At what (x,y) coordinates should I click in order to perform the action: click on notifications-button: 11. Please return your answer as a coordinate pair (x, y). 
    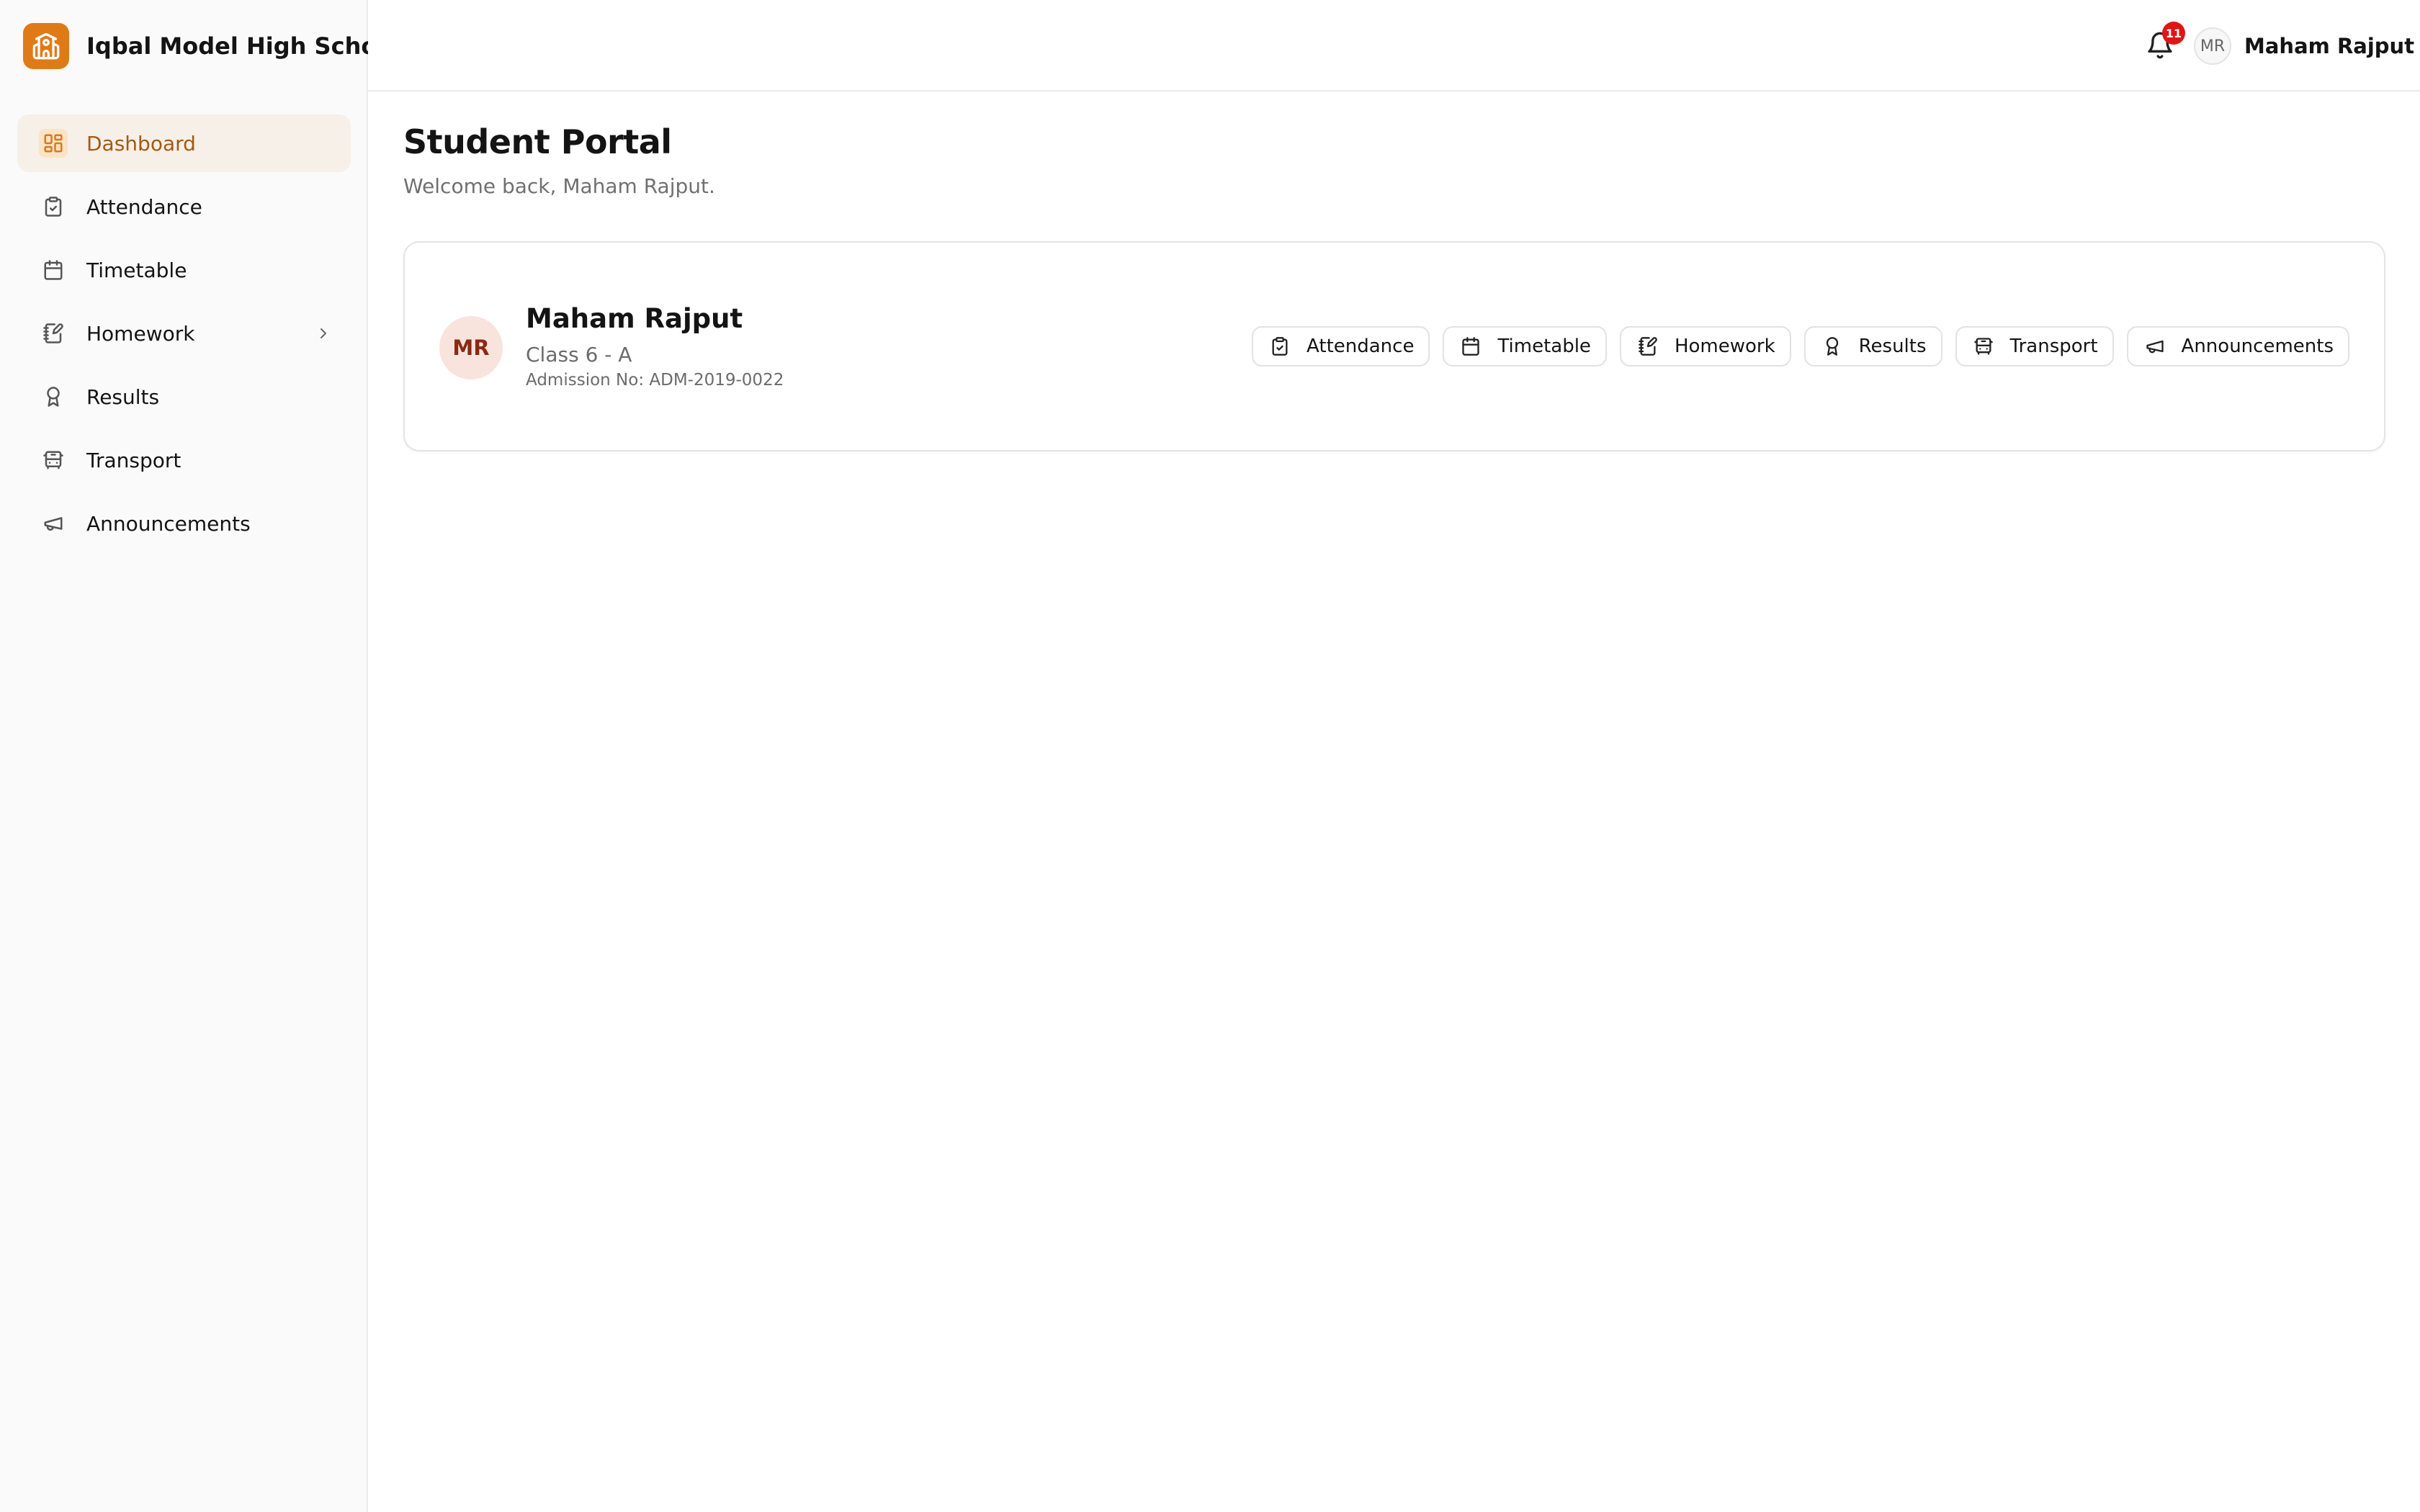
    Looking at the image, I should click on (2160, 45).